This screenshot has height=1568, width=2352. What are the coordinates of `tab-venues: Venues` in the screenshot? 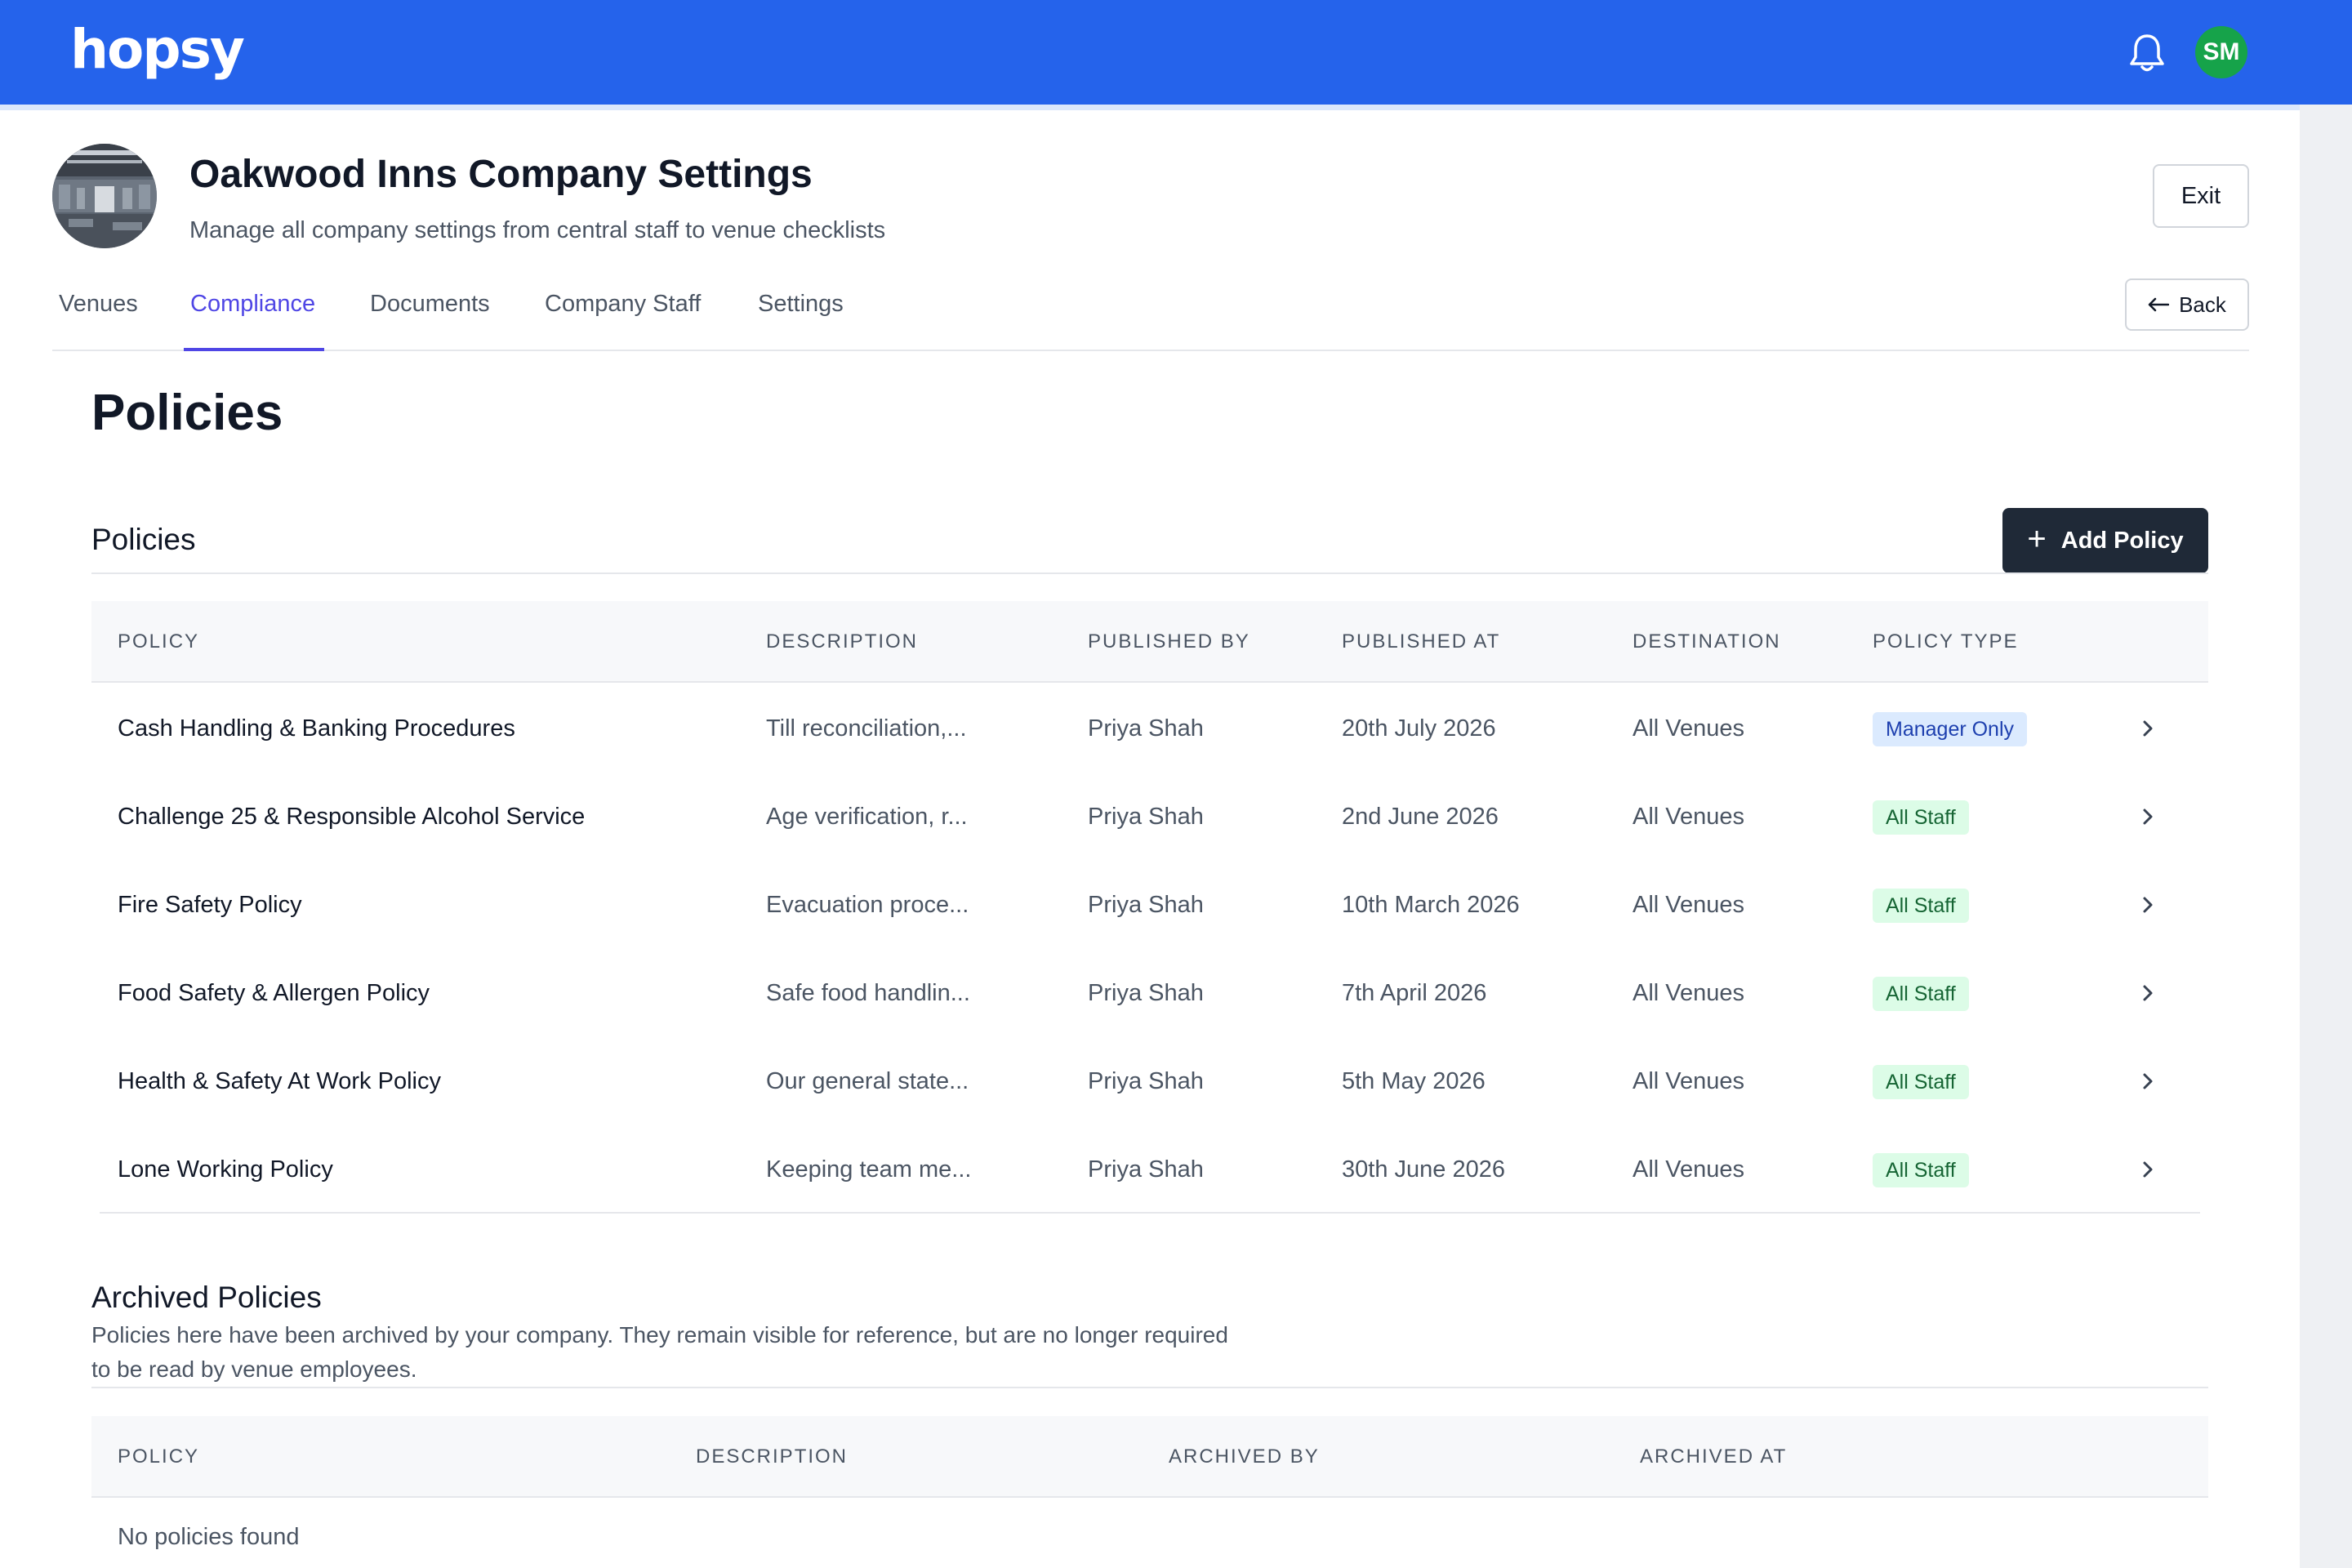 It's located at (98, 317).